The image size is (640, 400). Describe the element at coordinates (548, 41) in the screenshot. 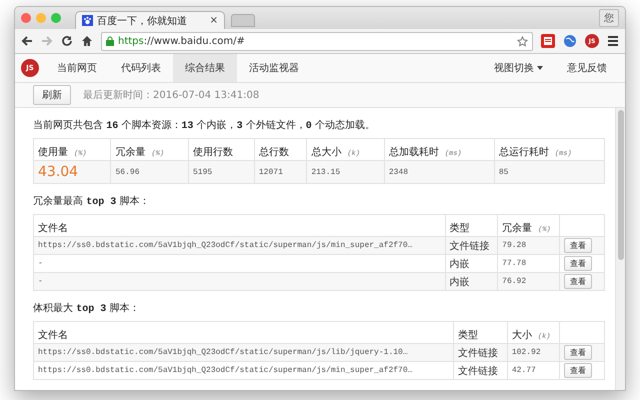

I see `document-icon` at that location.